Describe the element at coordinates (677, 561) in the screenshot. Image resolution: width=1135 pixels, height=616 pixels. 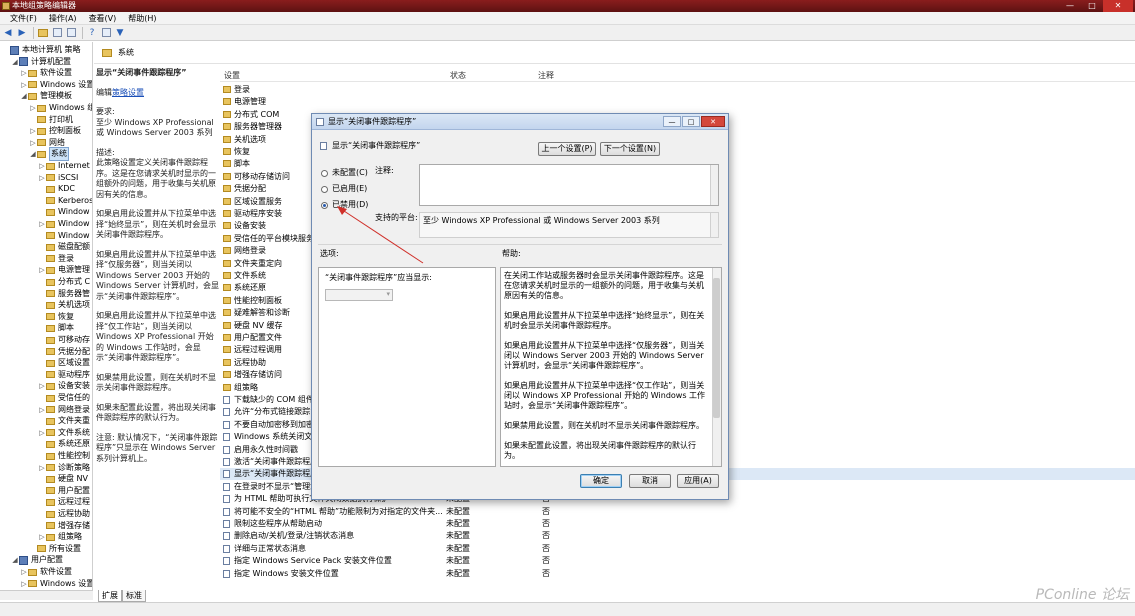
I see `table-row: 指定 Windows Service Pack 安装文件位置 未配置 否` at that location.